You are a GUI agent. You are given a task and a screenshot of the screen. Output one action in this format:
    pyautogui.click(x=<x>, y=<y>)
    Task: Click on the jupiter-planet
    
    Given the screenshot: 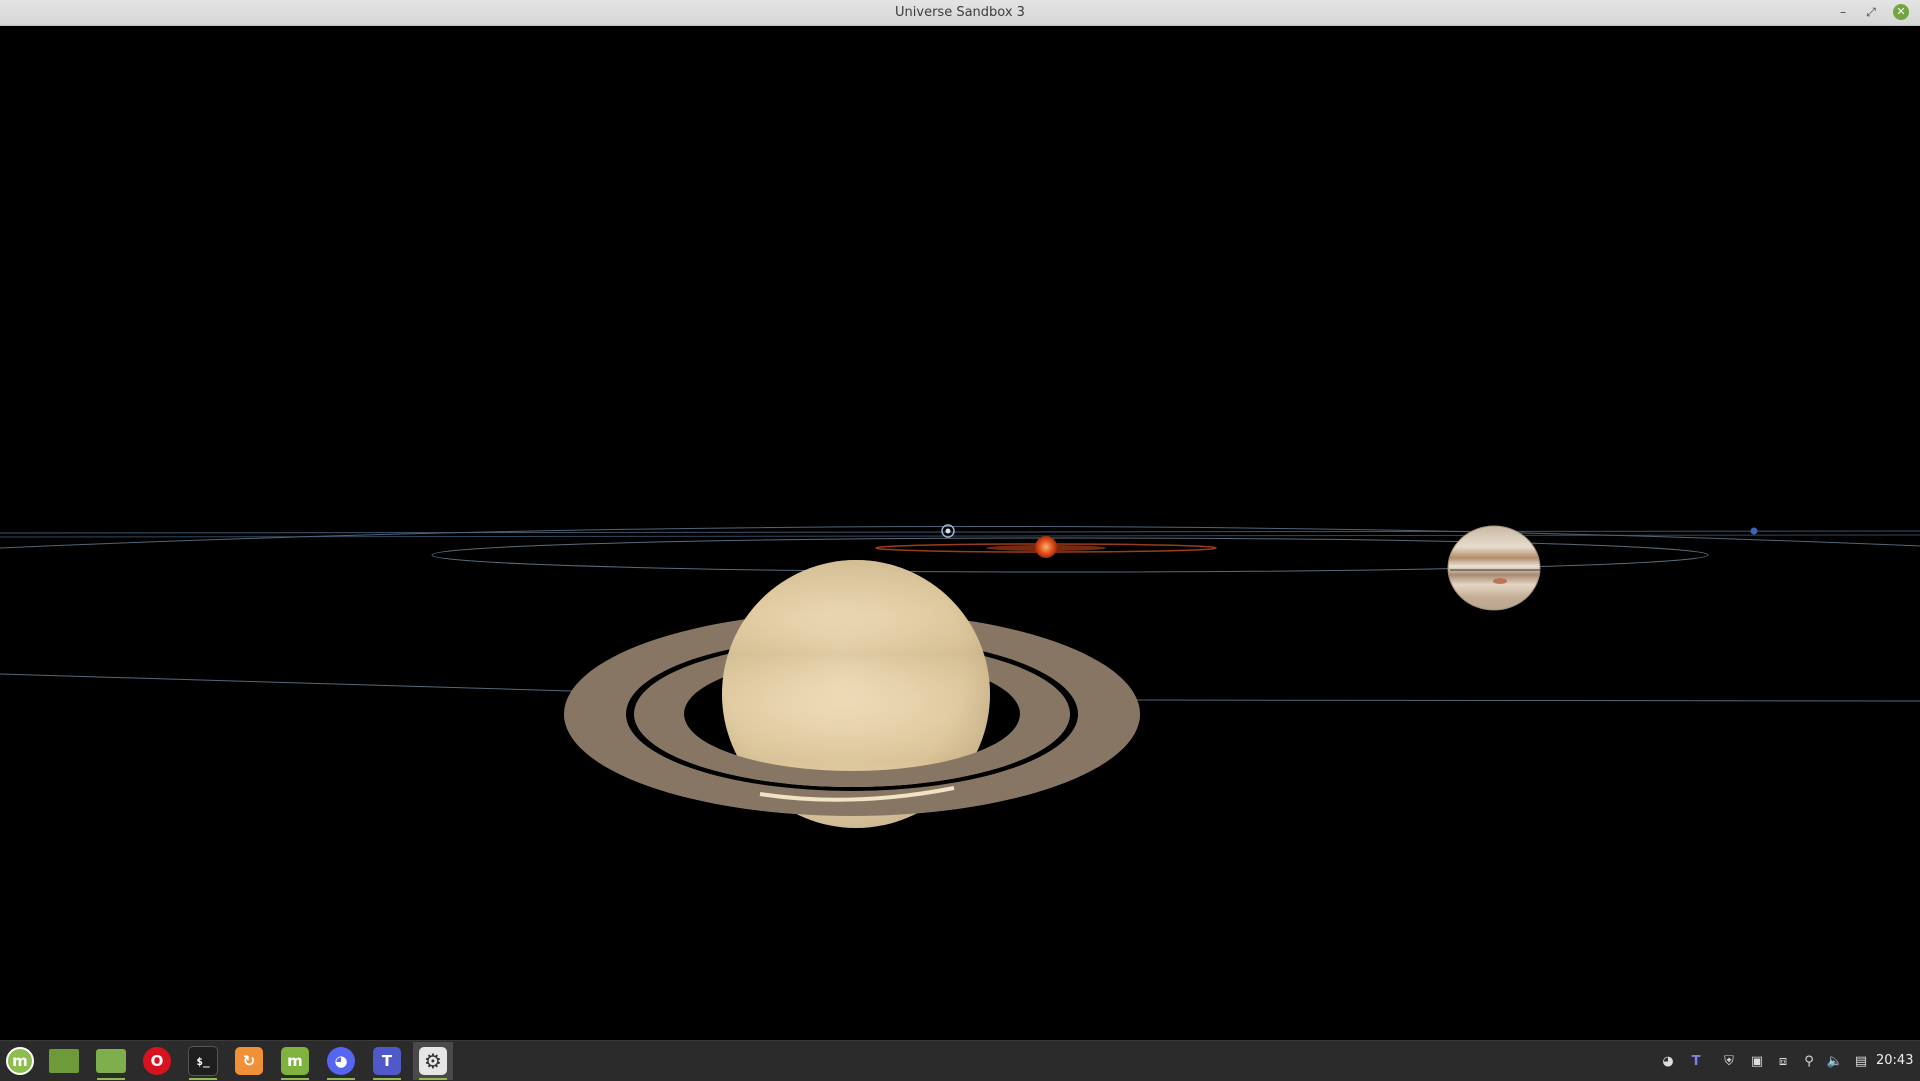 What is the action you would take?
    pyautogui.click(x=1494, y=568)
    